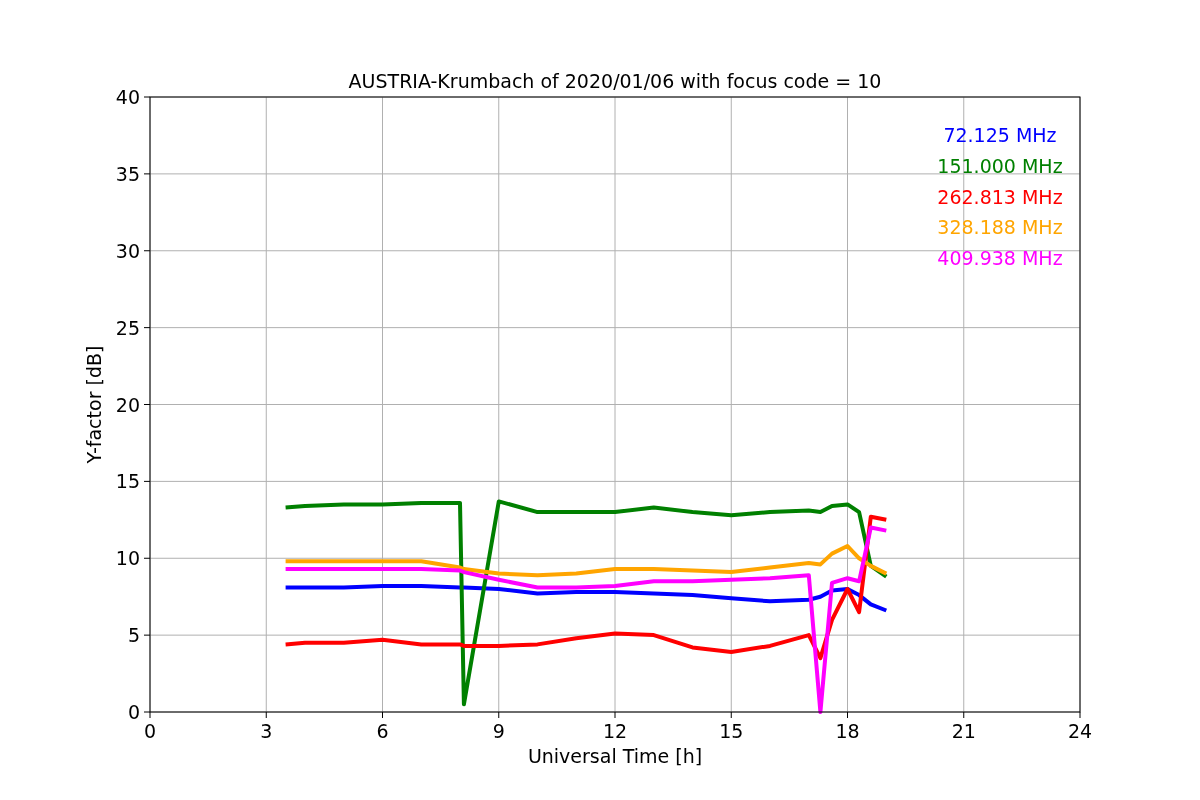  What do you see at coordinates (1000, 196) in the screenshot?
I see `legend-label: 262.813 MHz` at bounding box center [1000, 196].